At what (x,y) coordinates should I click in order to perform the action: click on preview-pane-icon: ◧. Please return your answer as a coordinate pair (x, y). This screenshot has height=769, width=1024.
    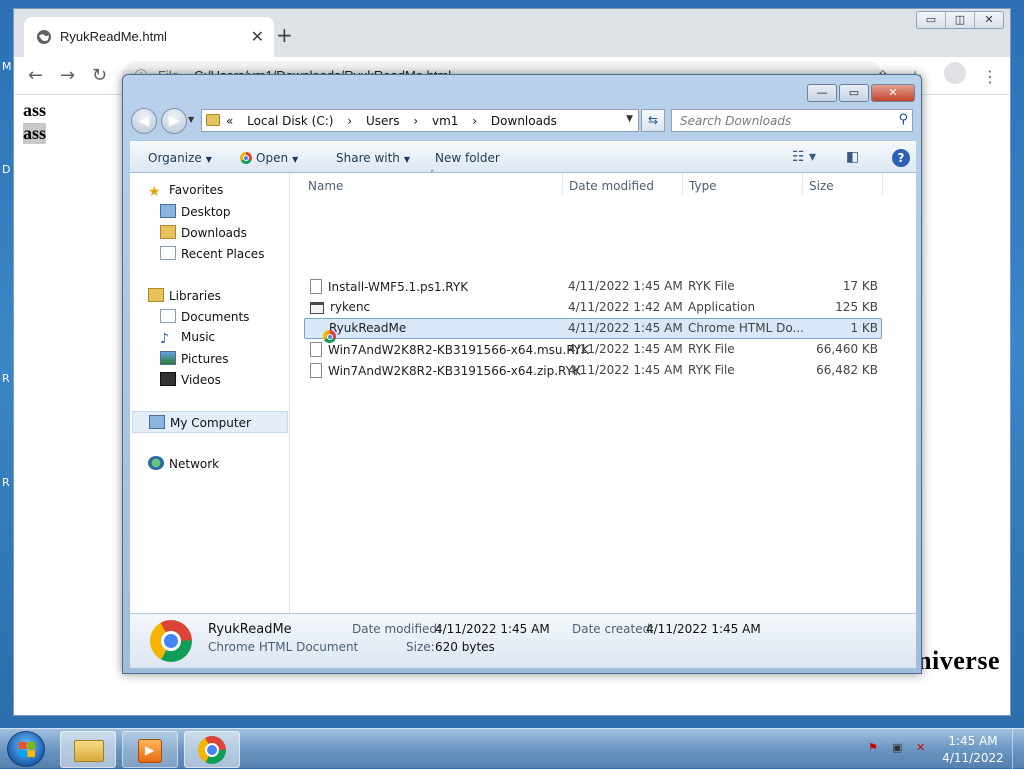
    Looking at the image, I should click on (852, 157).